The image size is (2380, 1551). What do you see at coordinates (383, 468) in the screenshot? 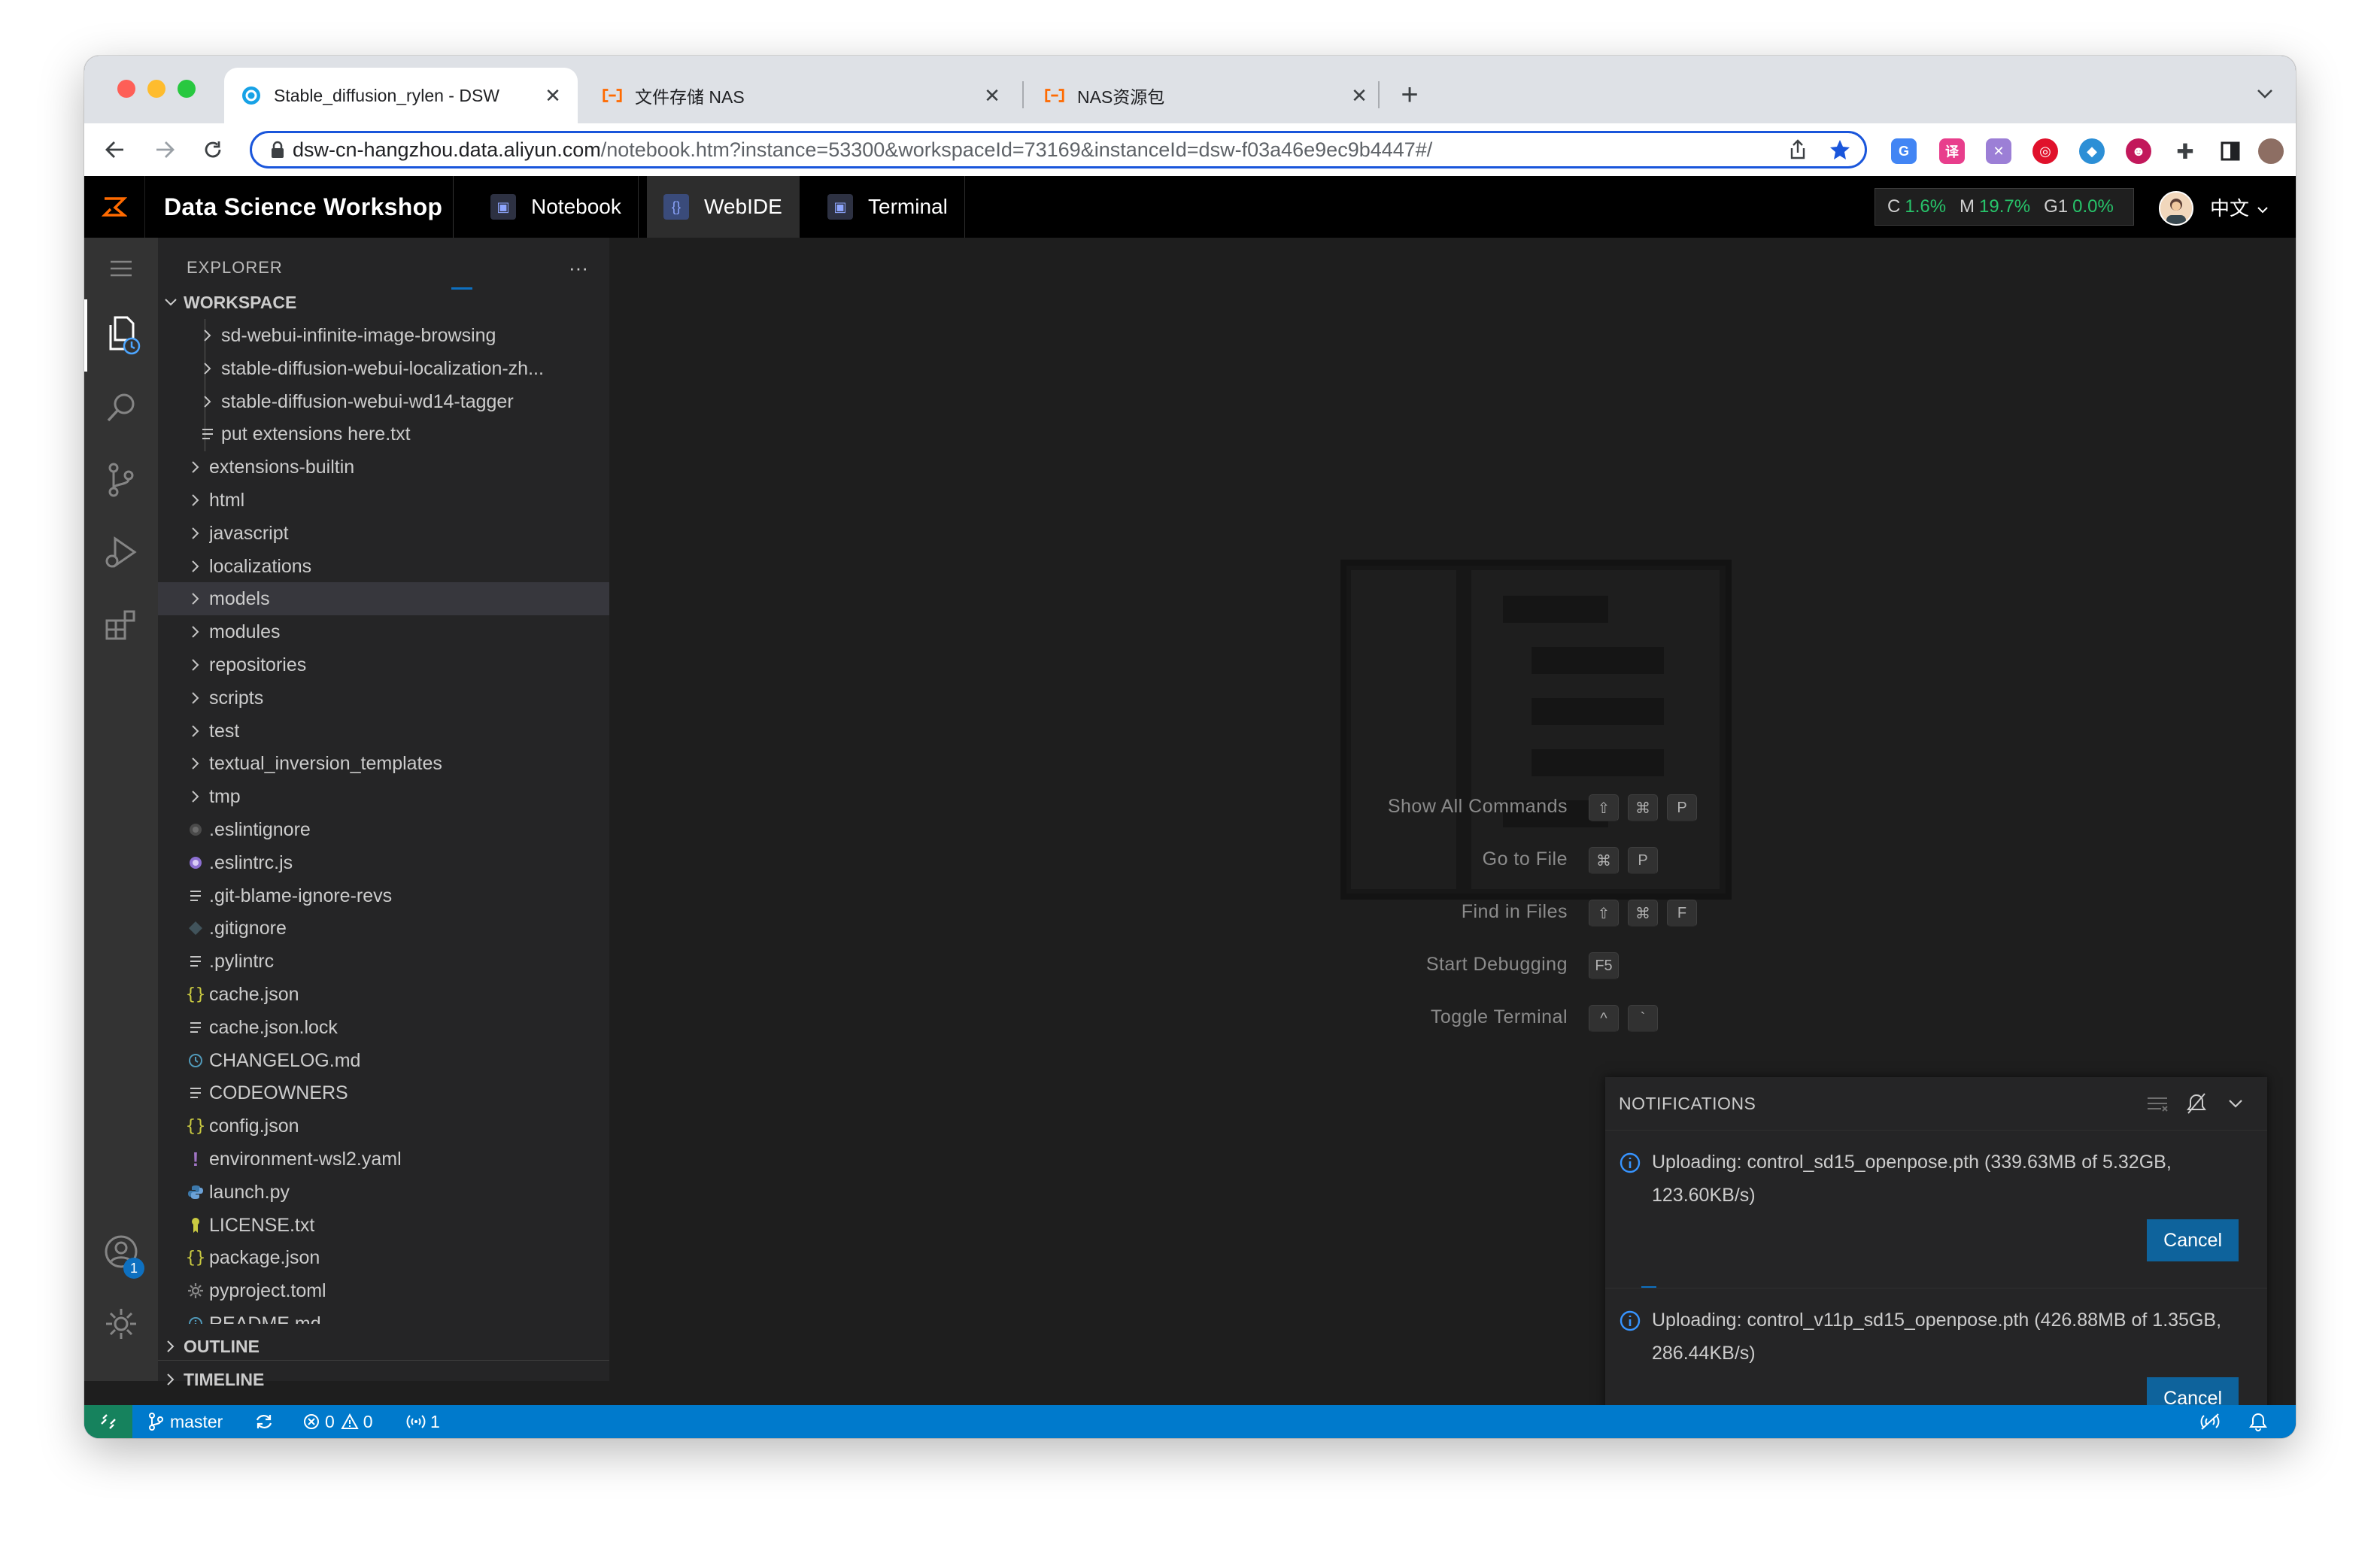
I see `tree-folder-row: extensions-builtin` at bounding box center [383, 468].